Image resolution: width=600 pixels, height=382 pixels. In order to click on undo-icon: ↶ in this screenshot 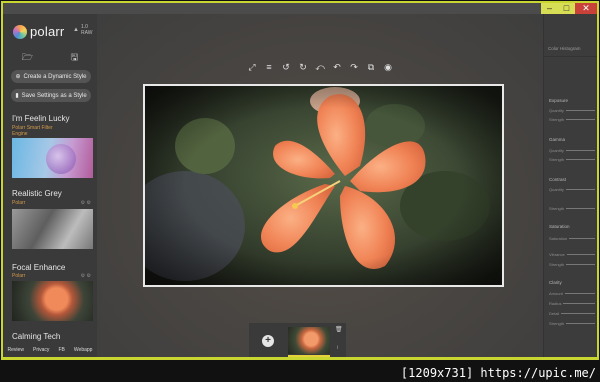, I will do `click(337, 67)`.